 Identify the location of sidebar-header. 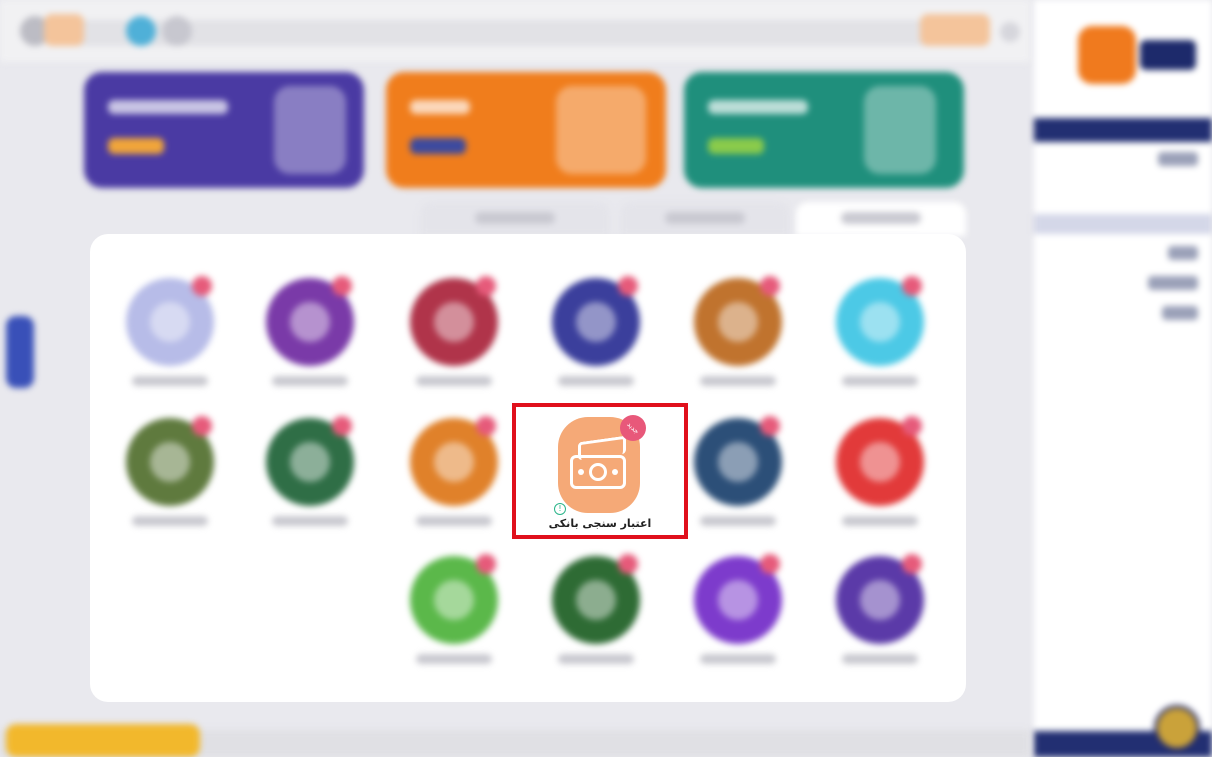
(1123, 130).